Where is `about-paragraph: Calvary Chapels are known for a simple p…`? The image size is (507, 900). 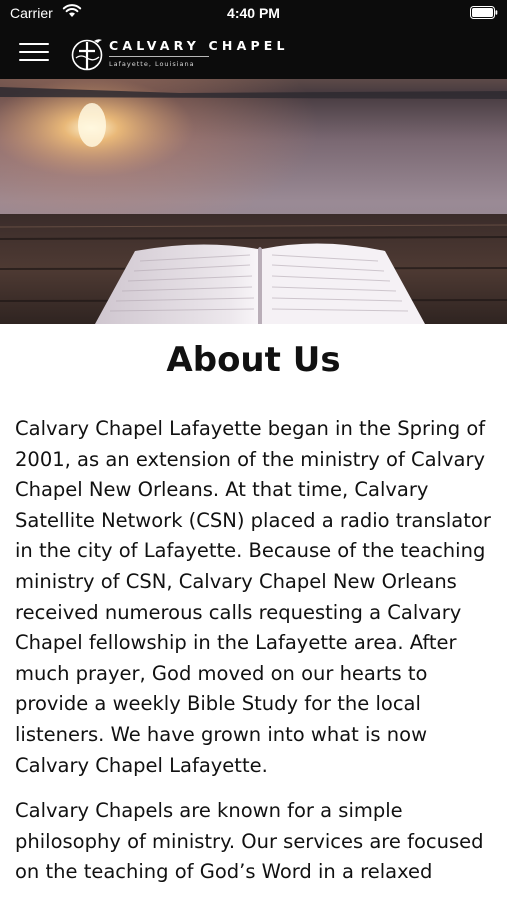
about-paragraph: Calvary Chapels are known for a simple p… is located at coordinates (249, 841).